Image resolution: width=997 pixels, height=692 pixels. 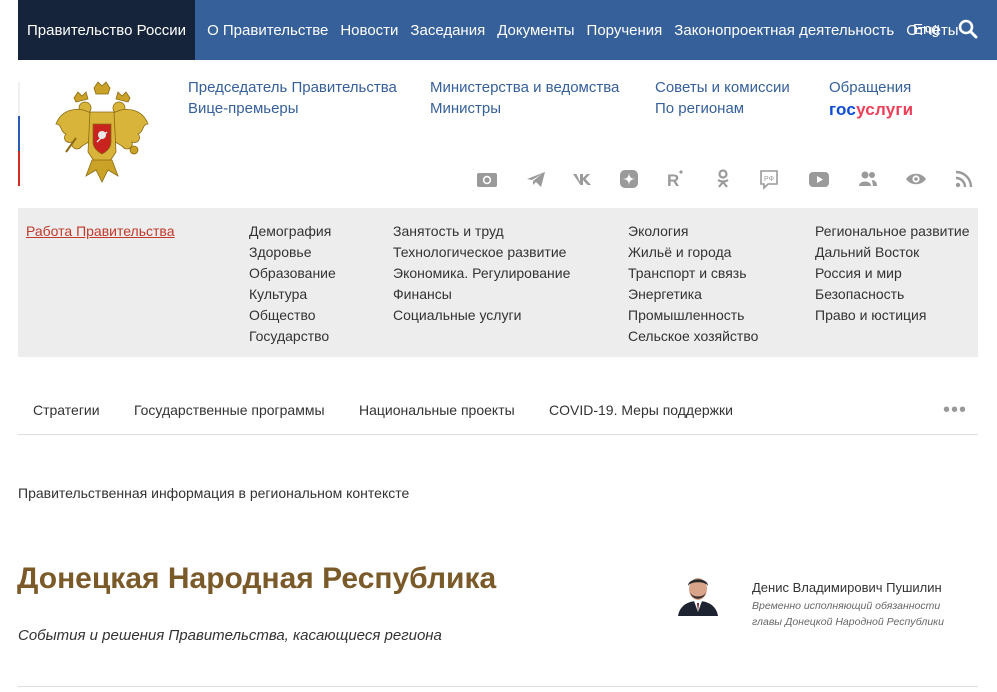 I want to click on topic-link: Занятость и труд, so click(x=481, y=231).